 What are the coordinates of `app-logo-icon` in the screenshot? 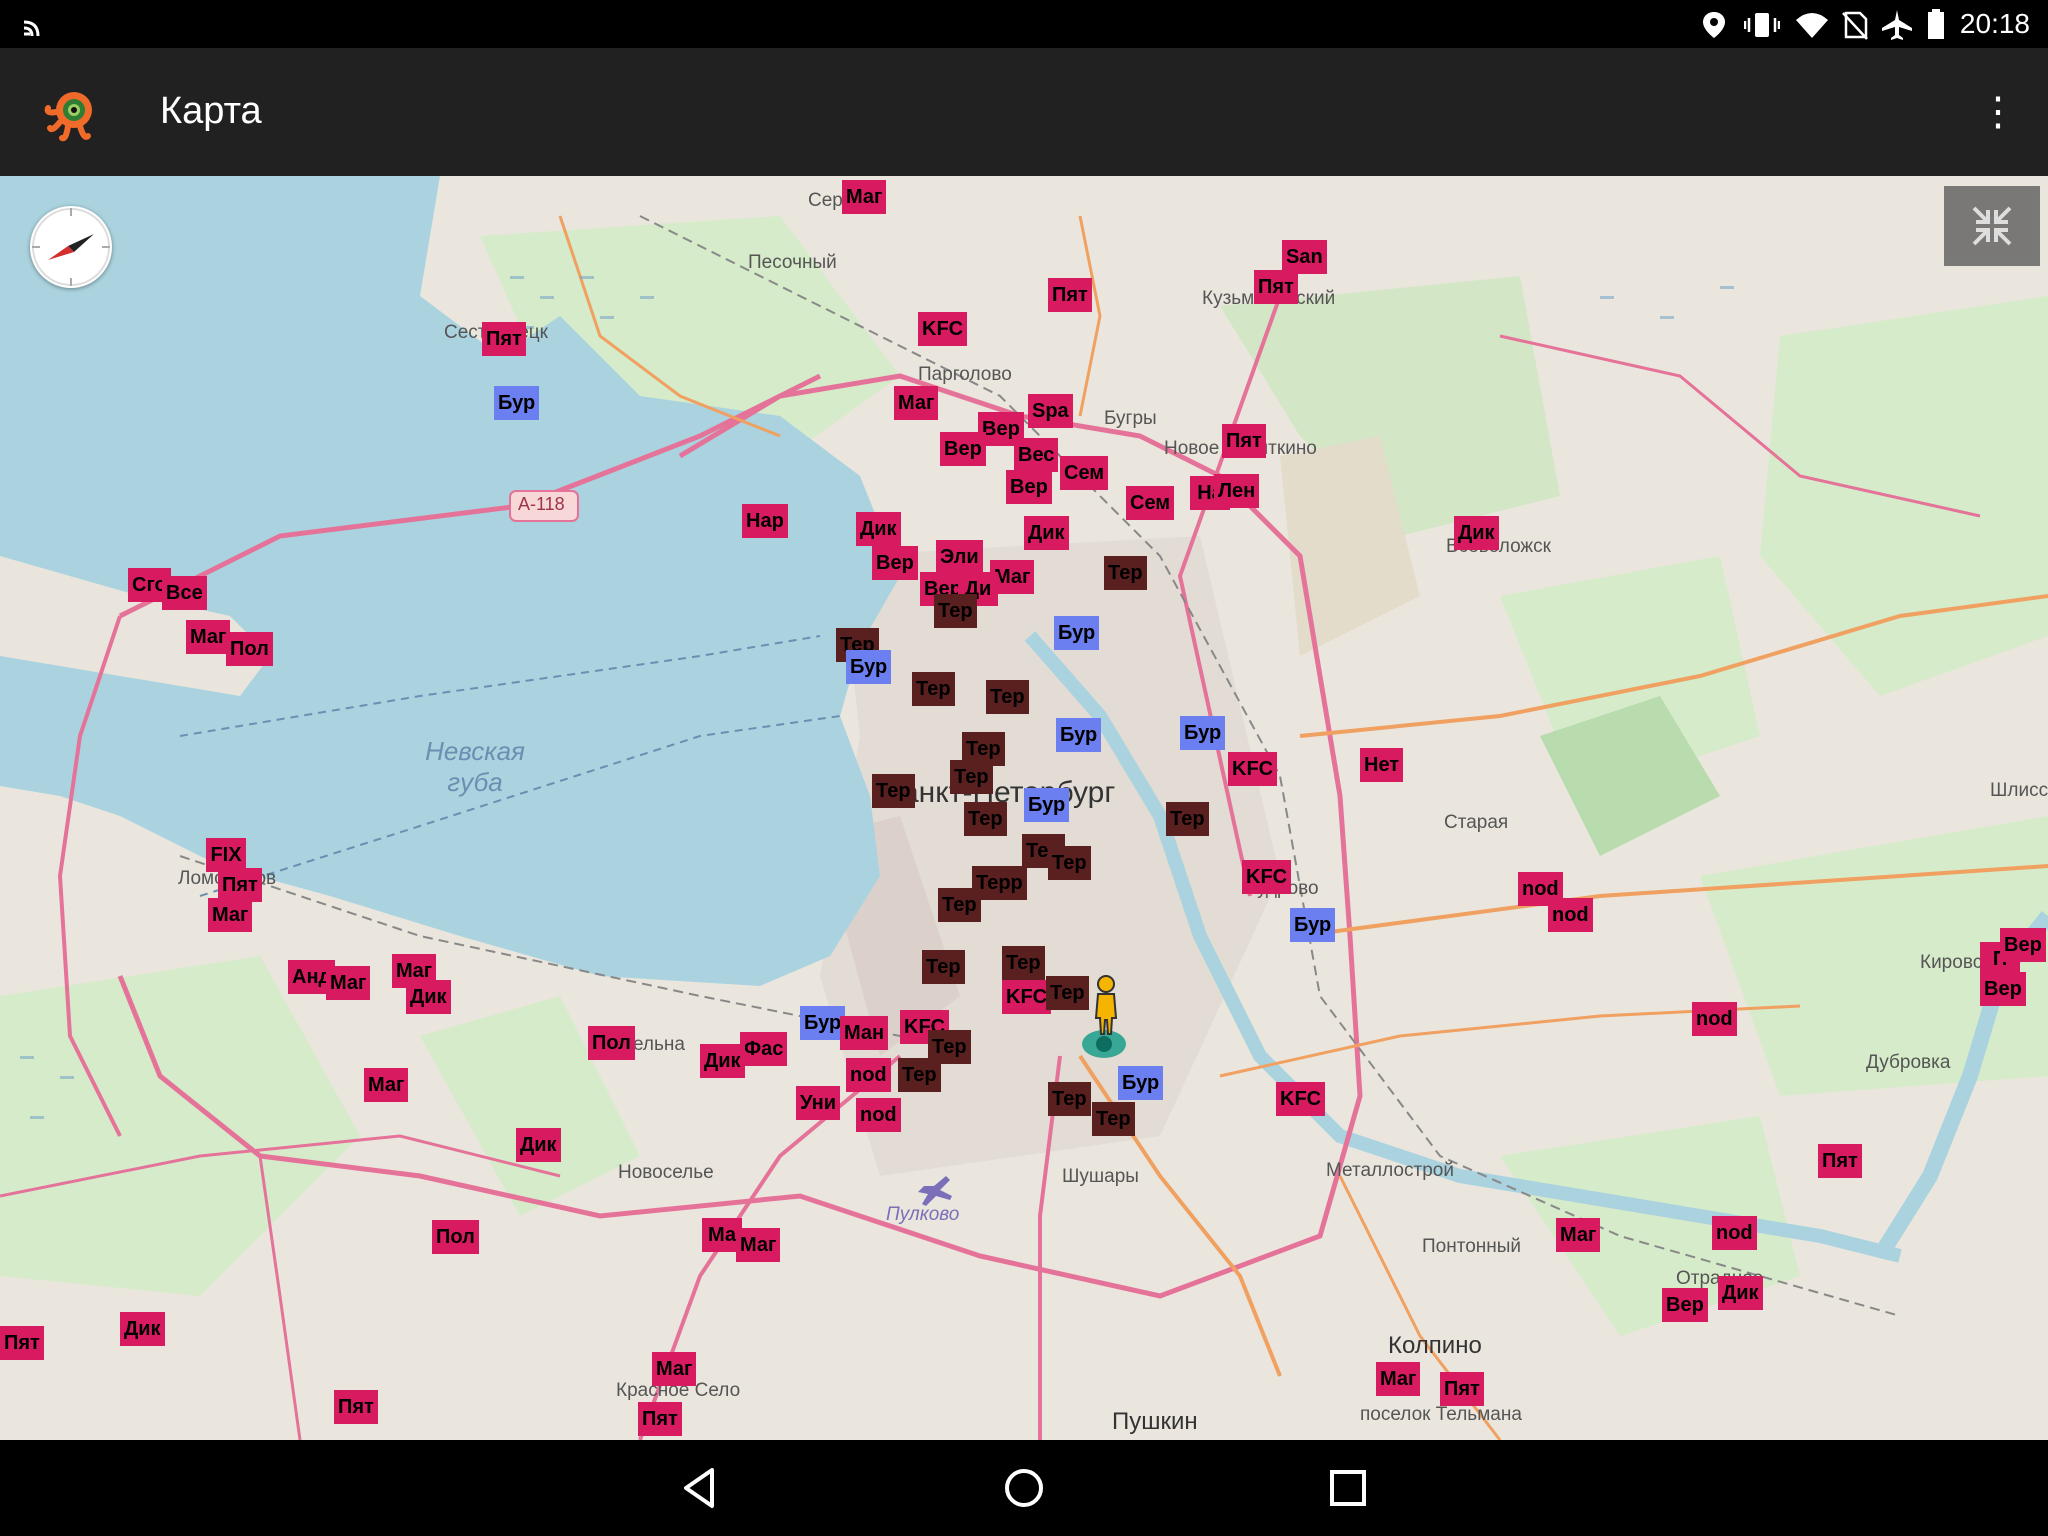 It's located at (72, 116).